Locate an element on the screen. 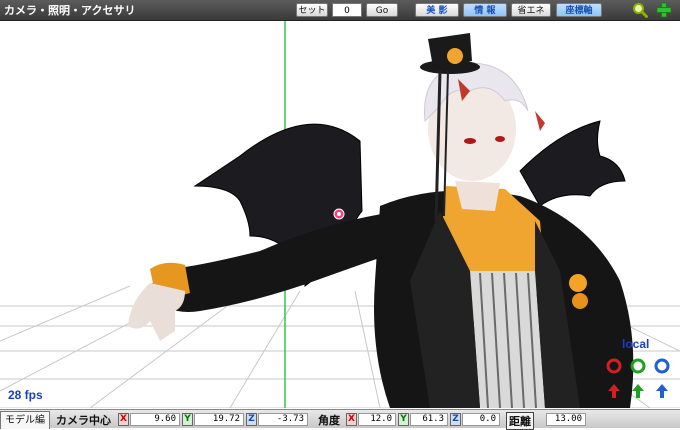 The height and width of the screenshot is (430, 680). axis-button: 座標軸 is located at coordinates (579, 10).